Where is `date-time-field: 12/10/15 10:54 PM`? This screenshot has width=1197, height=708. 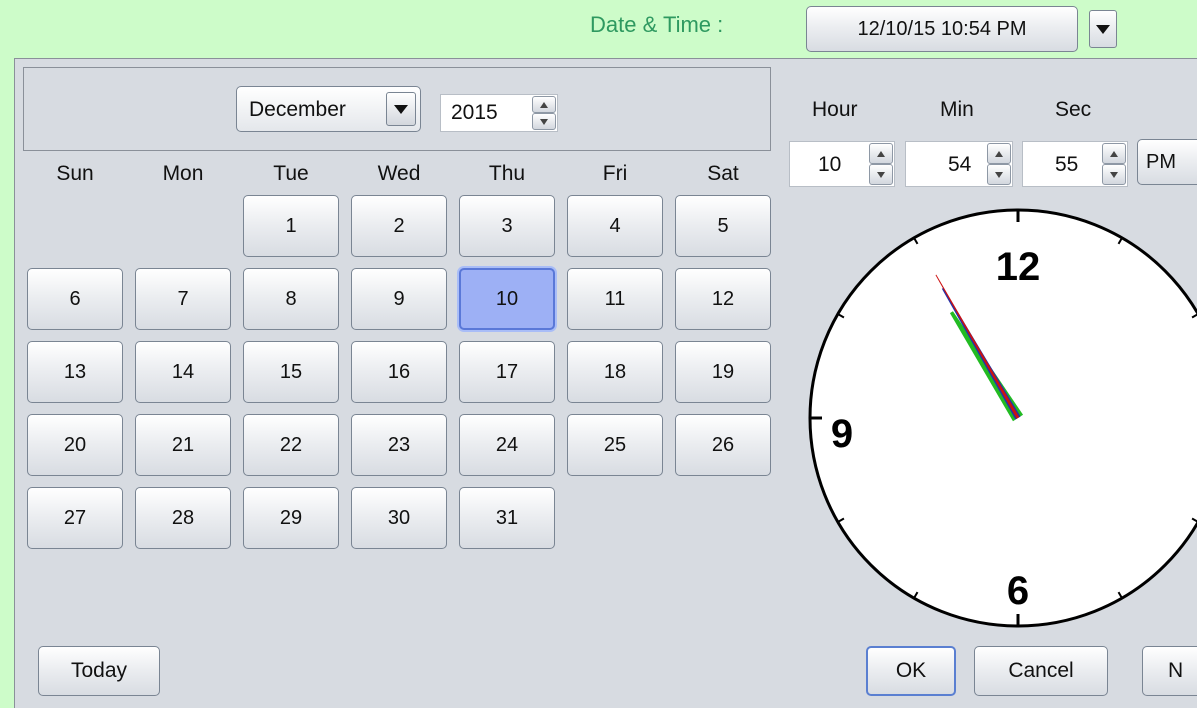
date-time-field: 12/10/15 10:54 PM is located at coordinates (942, 29).